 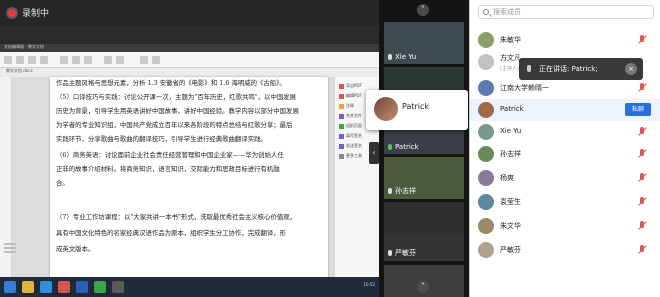 What do you see at coordinates (46, 287) in the screenshot?
I see `browser-icon` at bounding box center [46, 287].